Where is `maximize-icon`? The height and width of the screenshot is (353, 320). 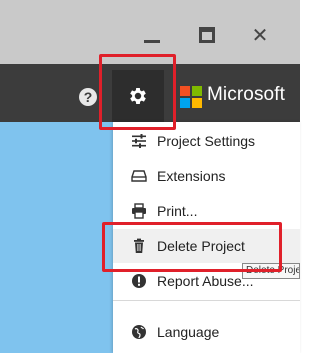 maximize-icon is located at coordinates (207, 35).